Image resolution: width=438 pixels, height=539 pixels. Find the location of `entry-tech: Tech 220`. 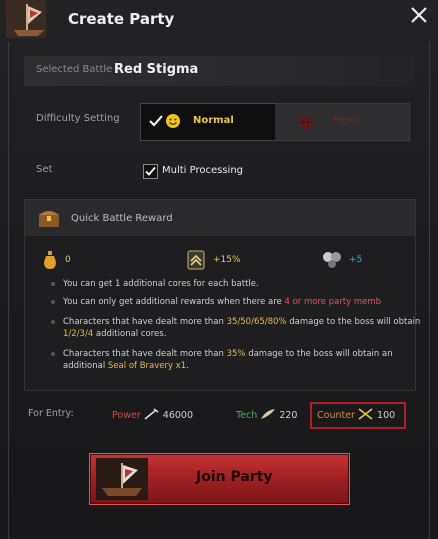

entry-tech: Tech 220 is located at coordinates (266, 414).